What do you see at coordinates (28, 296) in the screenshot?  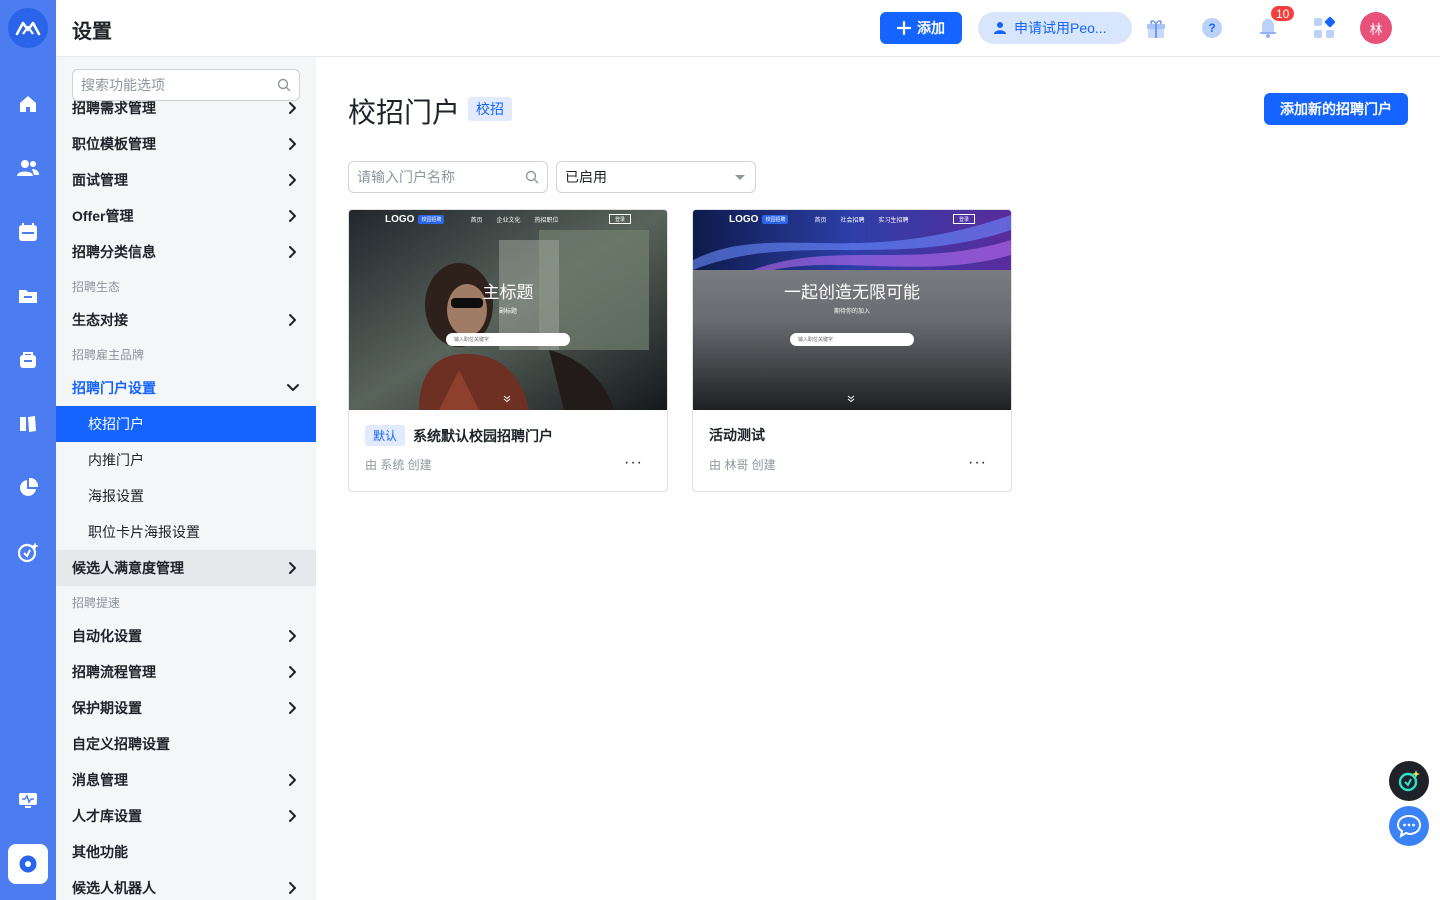 I see `folder-icon` at bounding box center [28, 296].